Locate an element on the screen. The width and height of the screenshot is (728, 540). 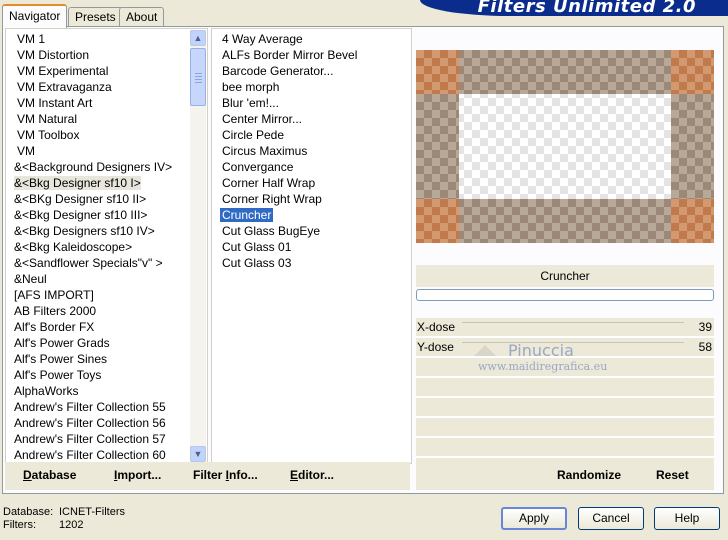
tab-about: About is located at coordinates (142, 16).